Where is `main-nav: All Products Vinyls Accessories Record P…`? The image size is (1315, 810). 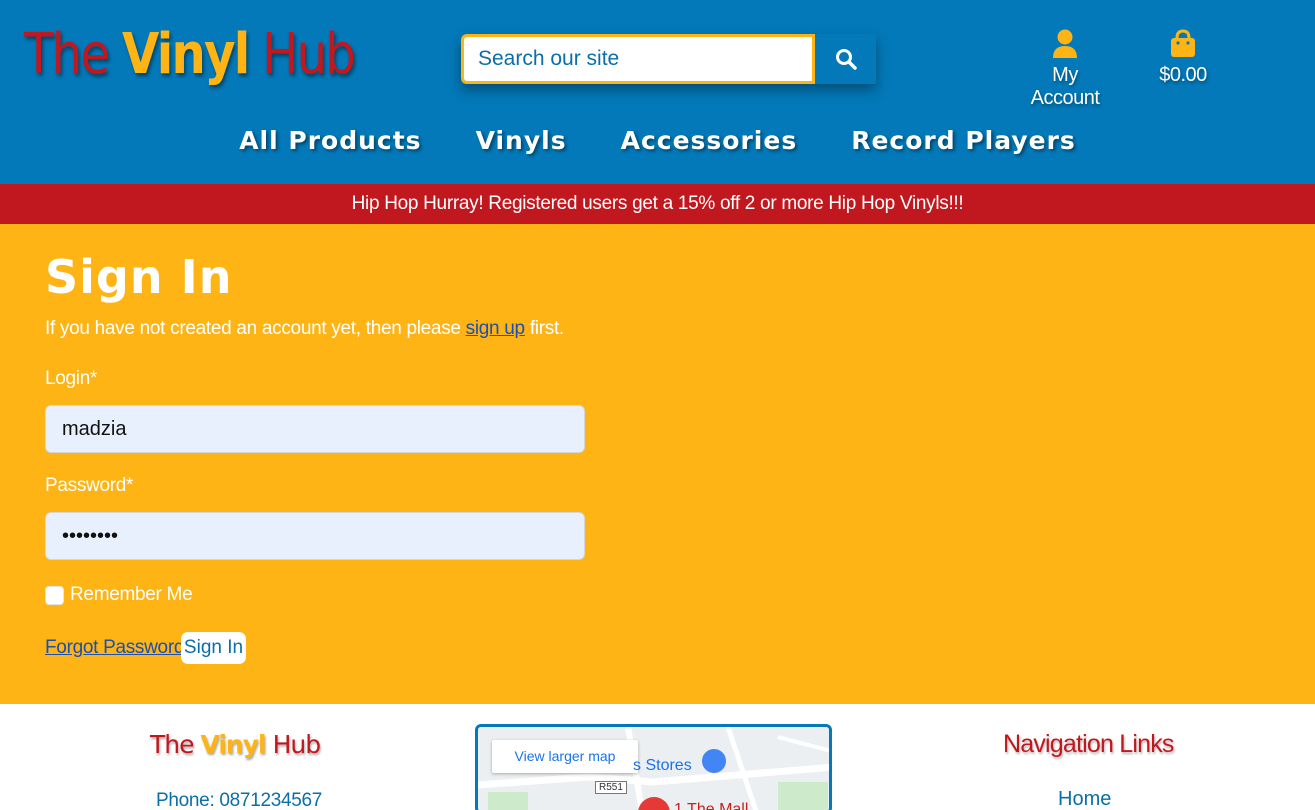
main-nav: All Products Vinyls Accessories Record P… is located at coordinates (657, 140).